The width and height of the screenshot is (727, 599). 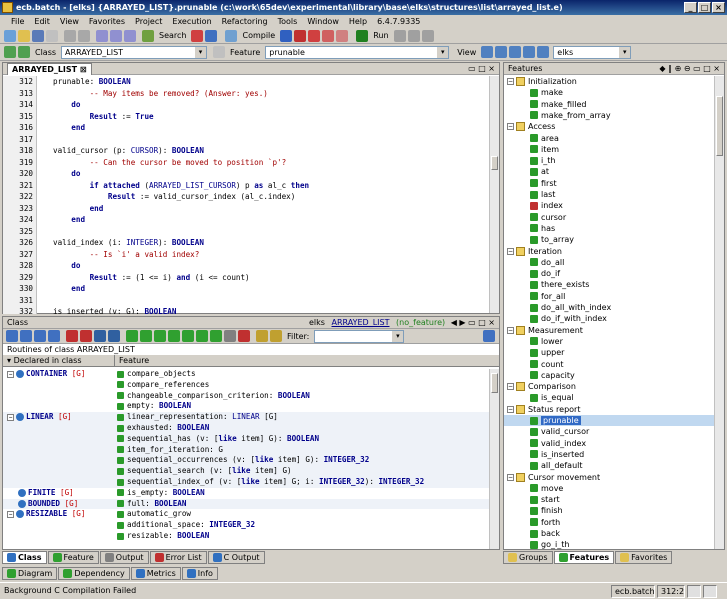 What do you see at coordinates (197, 35) in the screenshot?
I see `bookmark-icon` at bounding box center [197, 35].